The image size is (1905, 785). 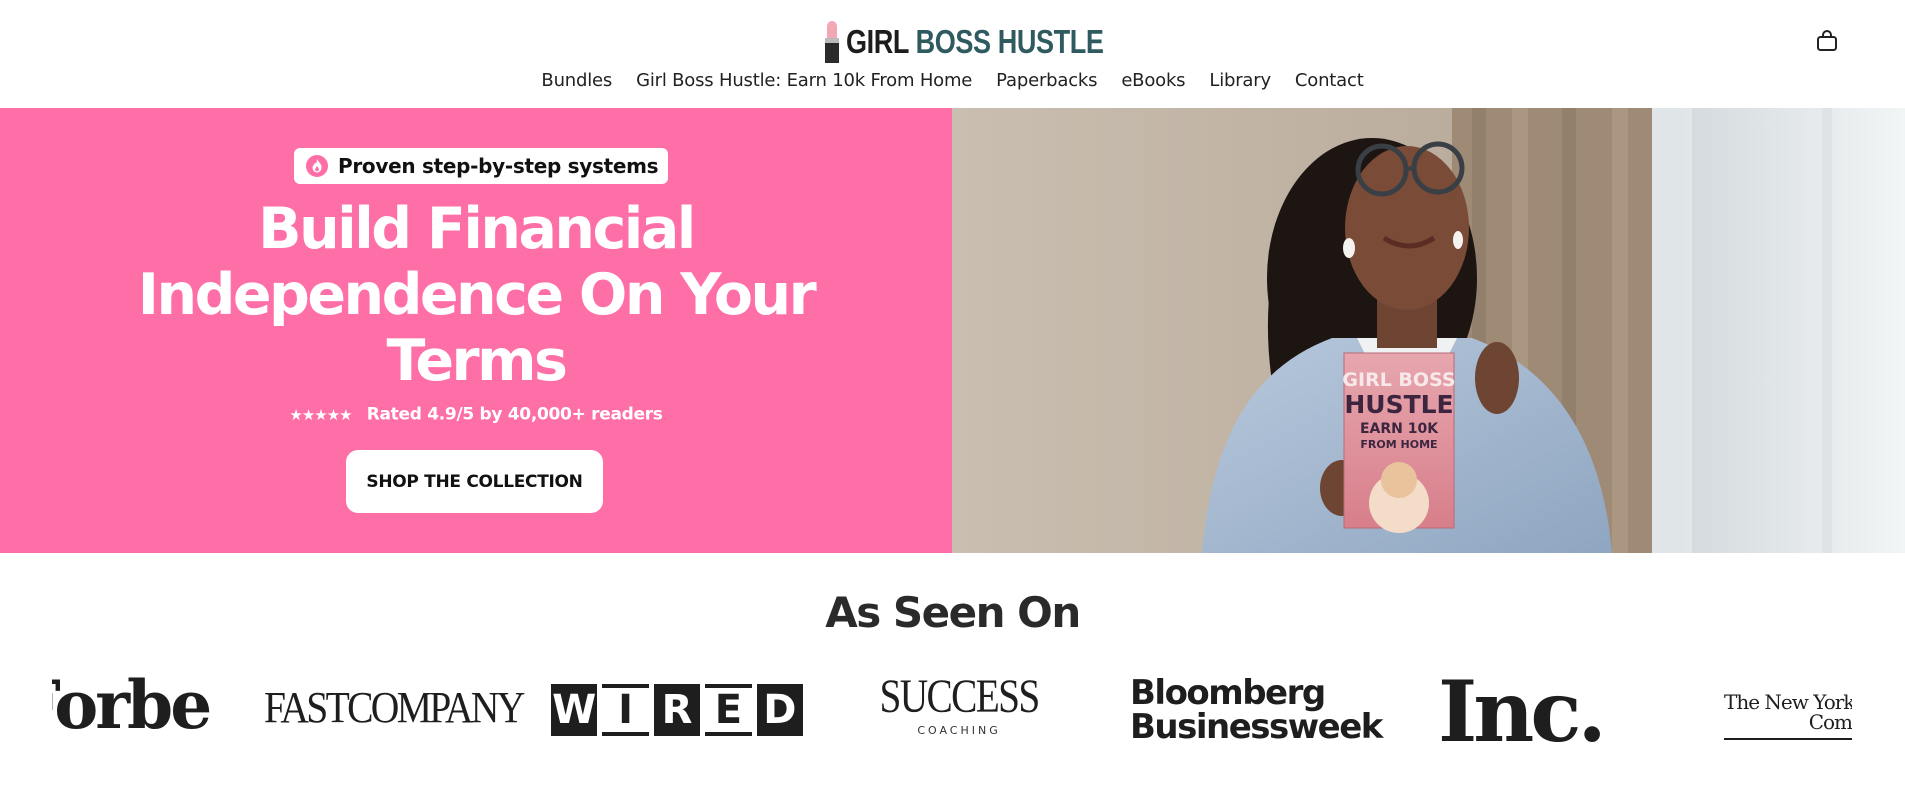 I want to click on new-york-times-logo: The New York T Com, so click(x=1788, y=722).